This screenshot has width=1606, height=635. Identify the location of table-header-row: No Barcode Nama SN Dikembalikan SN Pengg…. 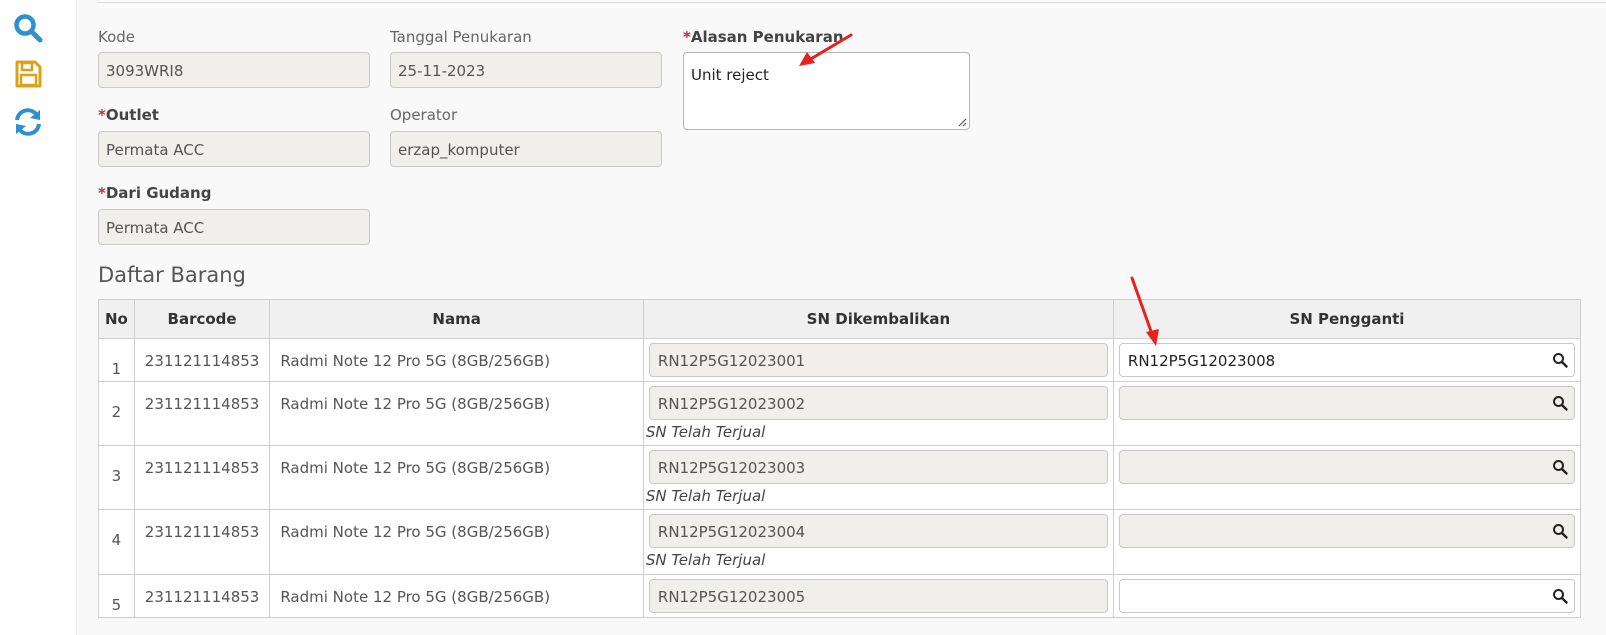
(840, 319).